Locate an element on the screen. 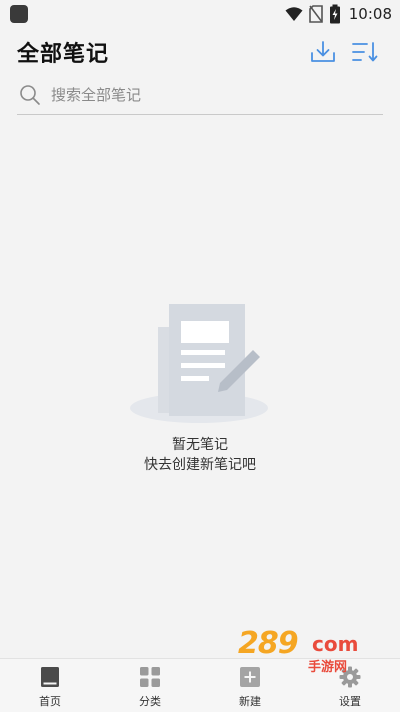  empty-state-subtitle: 快去创建新笔记吧 is located at coordinates (200, 465).